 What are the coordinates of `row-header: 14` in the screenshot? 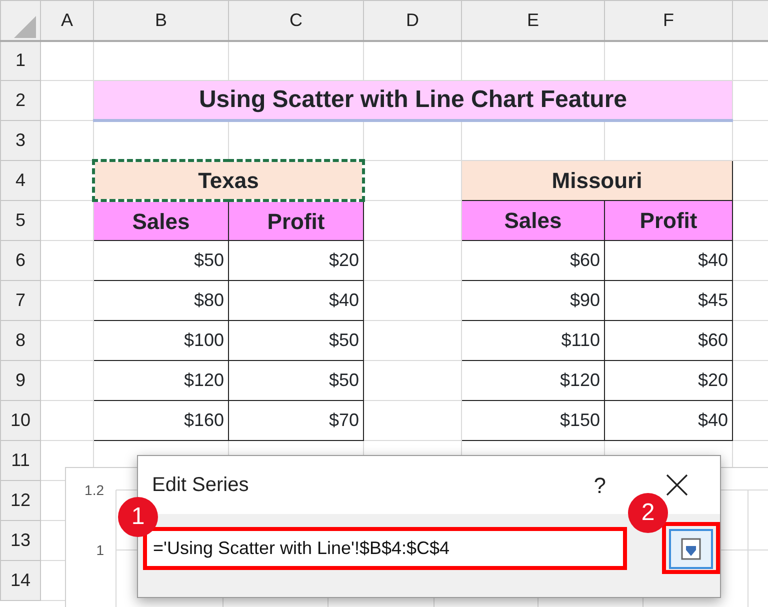 It's located at (20, 580).